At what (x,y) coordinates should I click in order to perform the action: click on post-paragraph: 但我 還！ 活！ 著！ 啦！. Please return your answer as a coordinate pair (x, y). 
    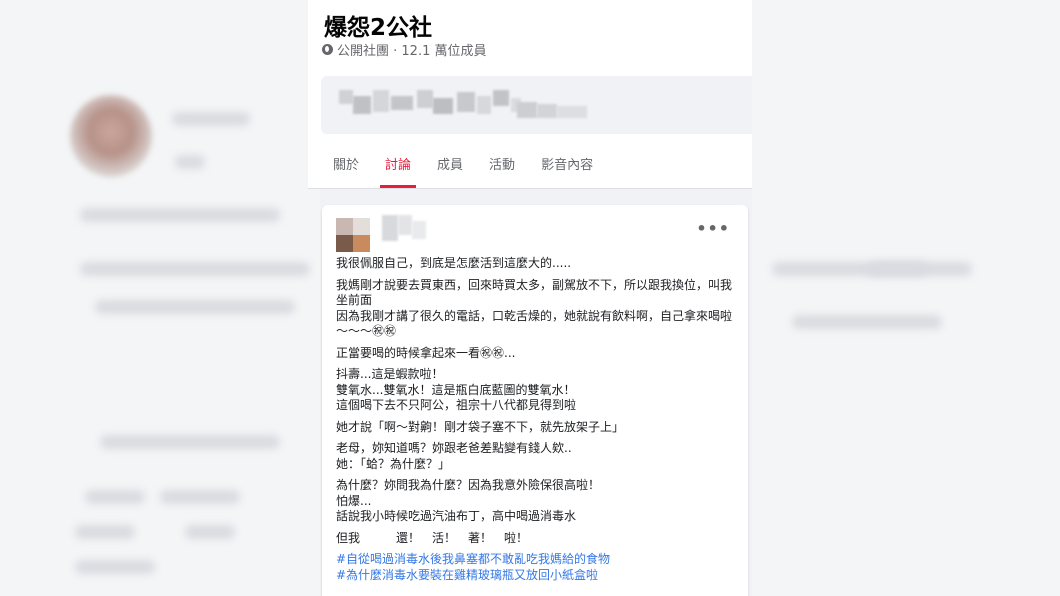
    Looking at the image, I should click on (432, 537).